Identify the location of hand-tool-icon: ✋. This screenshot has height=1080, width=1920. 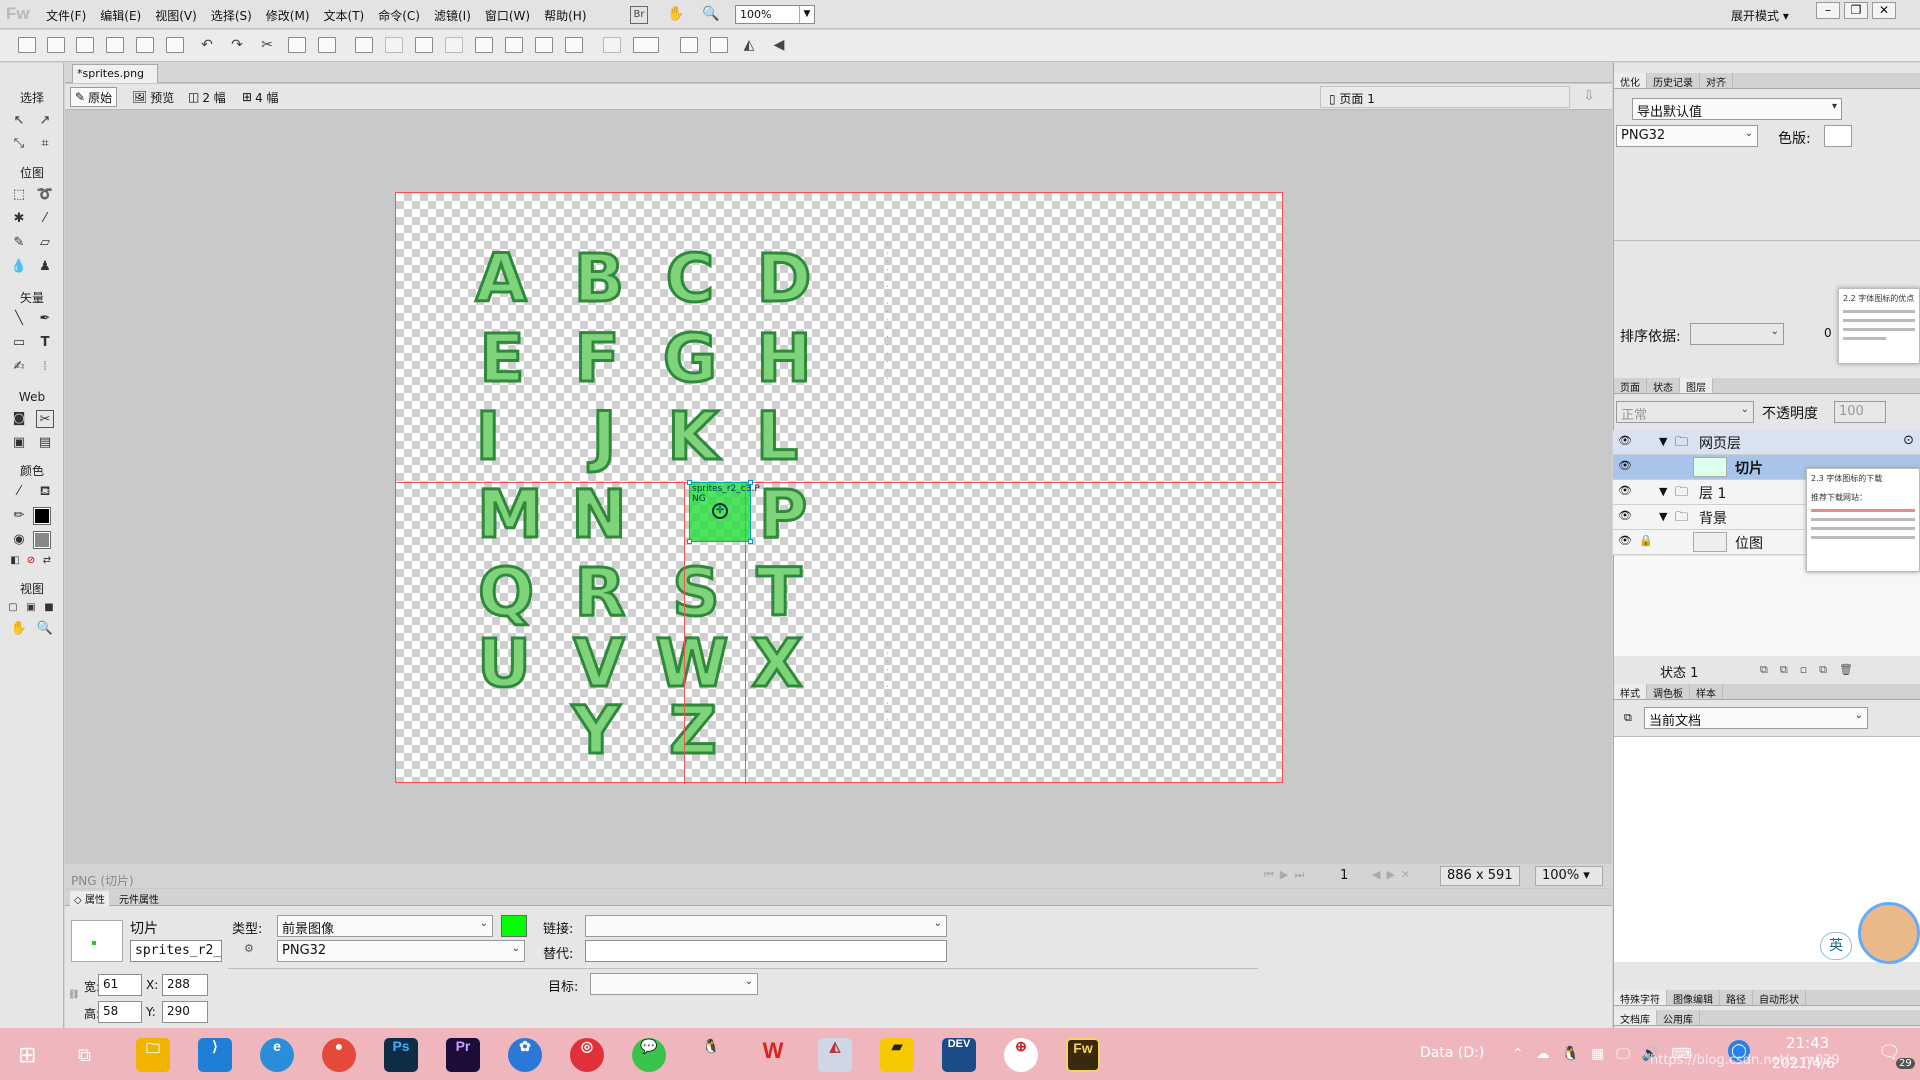
(19, 629).